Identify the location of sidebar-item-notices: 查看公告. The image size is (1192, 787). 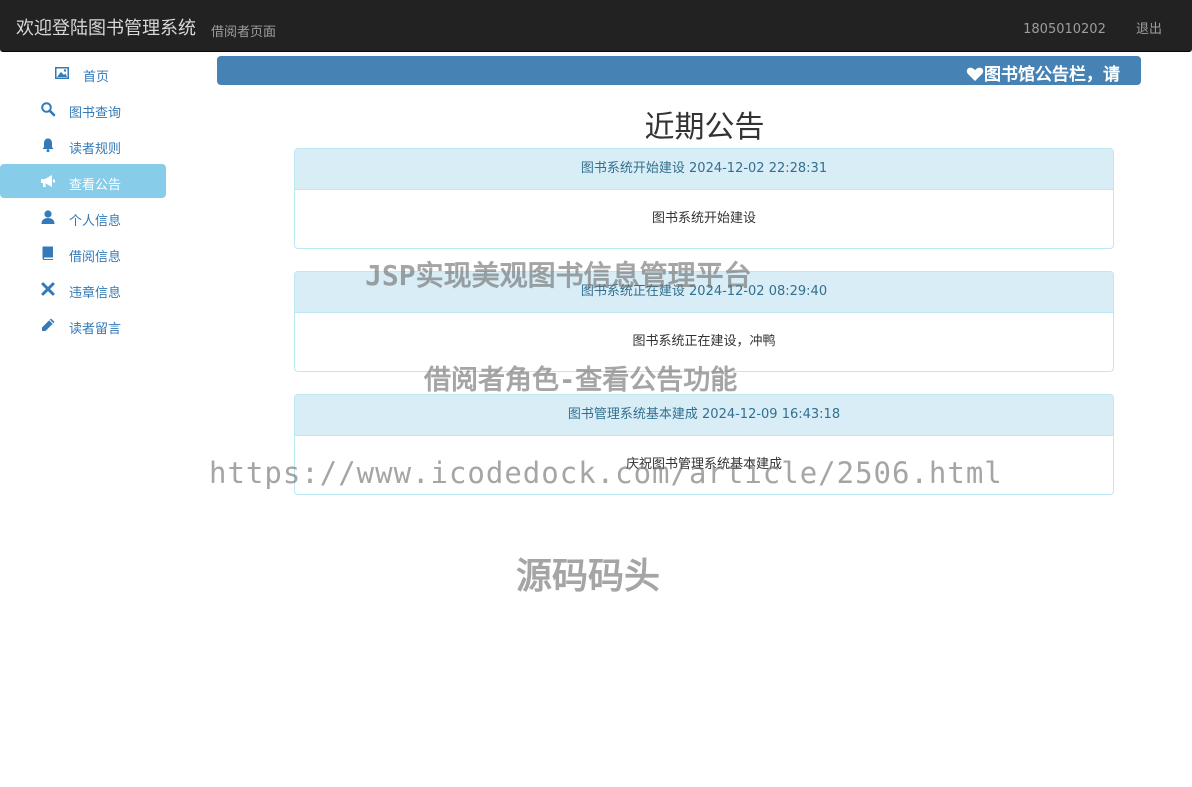
(83, 181).